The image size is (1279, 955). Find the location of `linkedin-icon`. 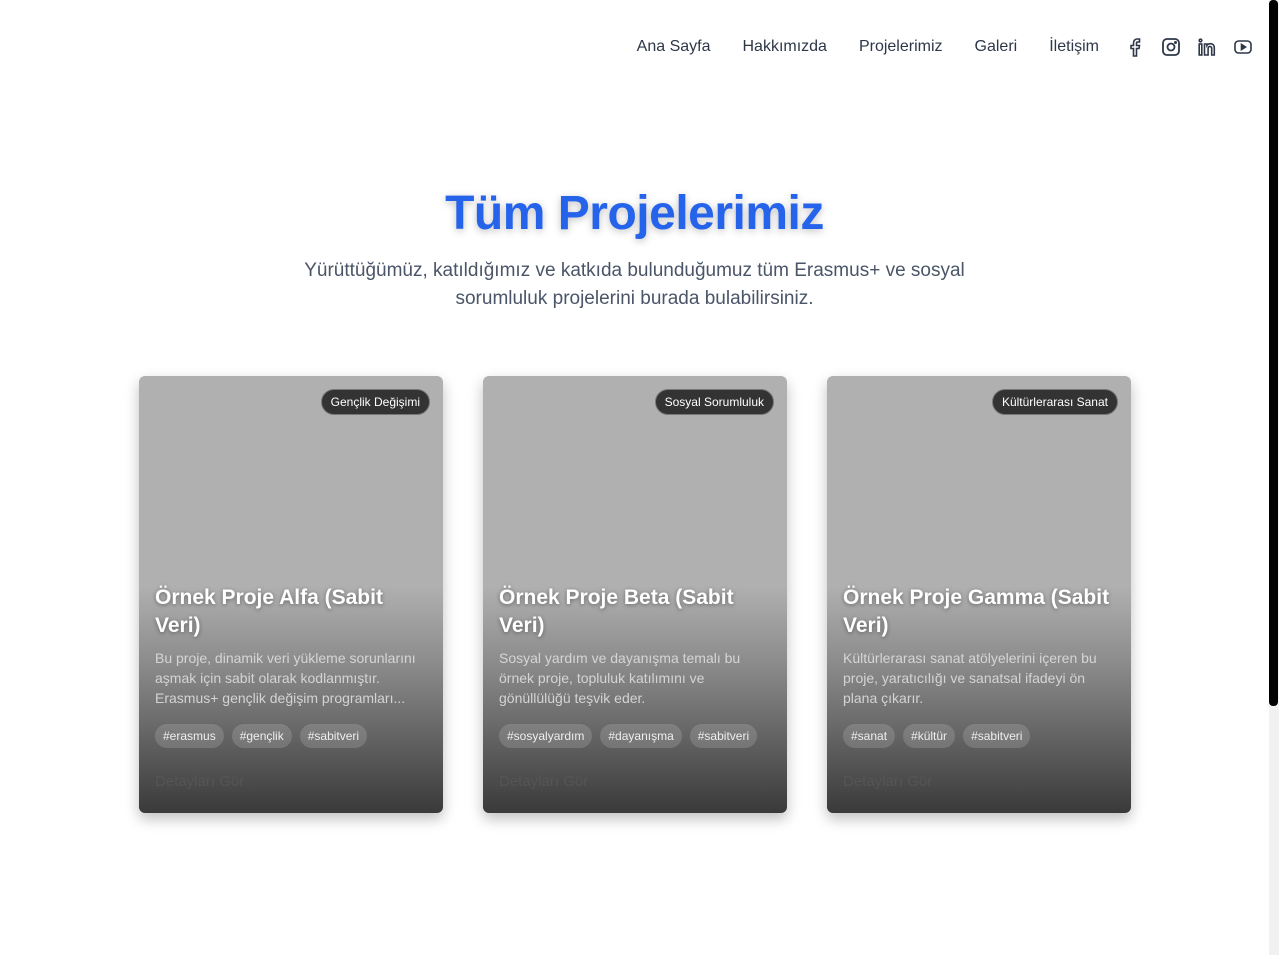

linkedin-icon is located at coordinates (1207, 47).